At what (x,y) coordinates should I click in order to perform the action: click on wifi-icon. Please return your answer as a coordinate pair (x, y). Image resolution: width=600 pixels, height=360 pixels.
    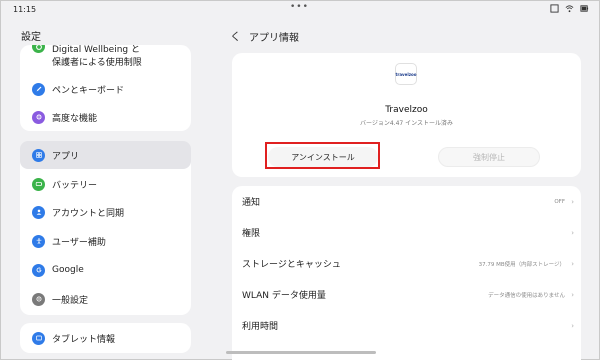
    Looking at the image, I should click on (569, 8).